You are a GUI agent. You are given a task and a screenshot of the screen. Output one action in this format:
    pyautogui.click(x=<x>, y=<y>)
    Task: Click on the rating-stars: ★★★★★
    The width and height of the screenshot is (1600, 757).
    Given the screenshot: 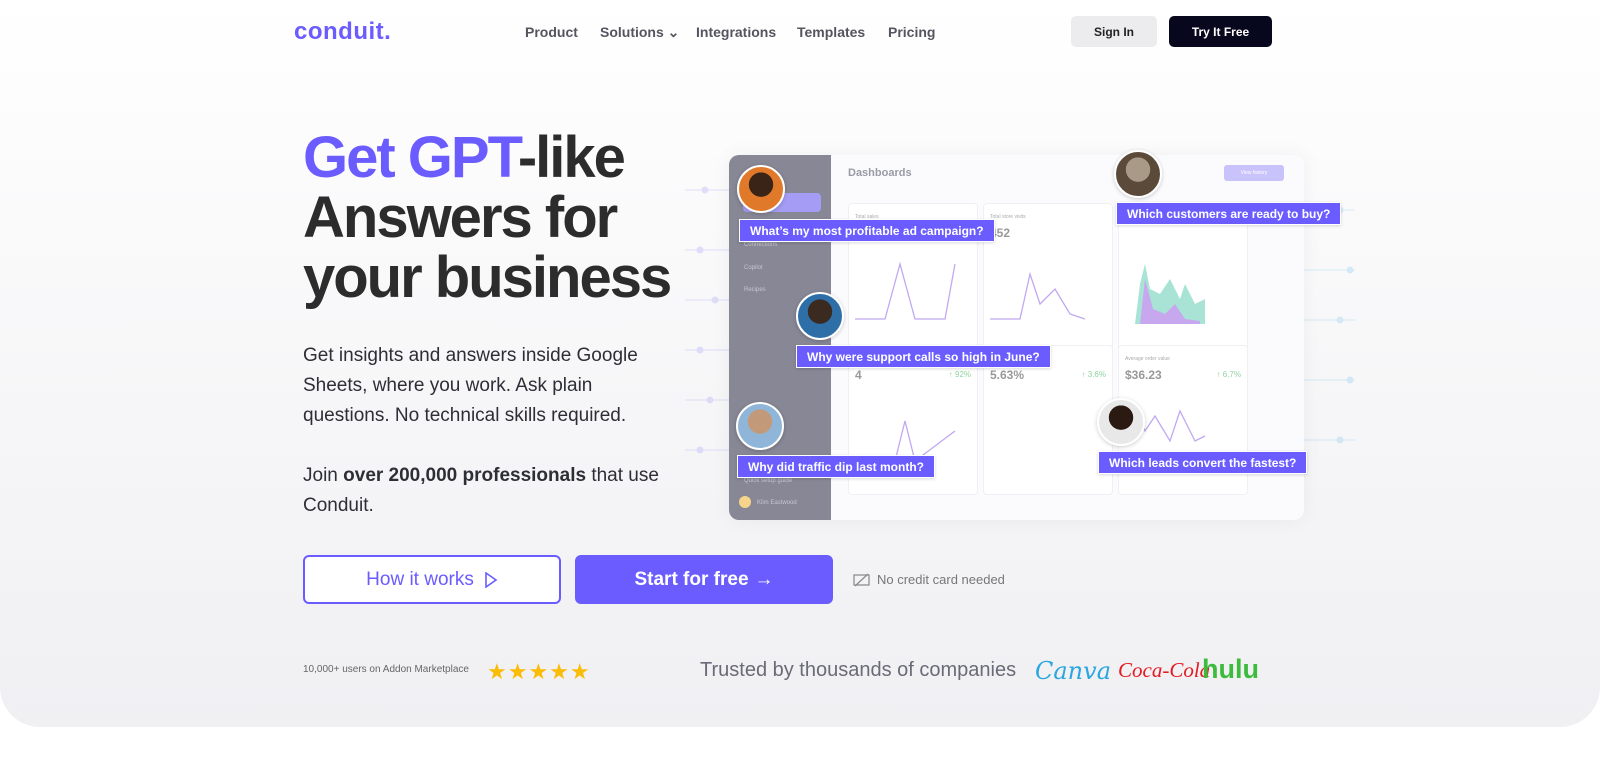 What is the action you would take?
    pyautogui.click(x=539, y=671)
    